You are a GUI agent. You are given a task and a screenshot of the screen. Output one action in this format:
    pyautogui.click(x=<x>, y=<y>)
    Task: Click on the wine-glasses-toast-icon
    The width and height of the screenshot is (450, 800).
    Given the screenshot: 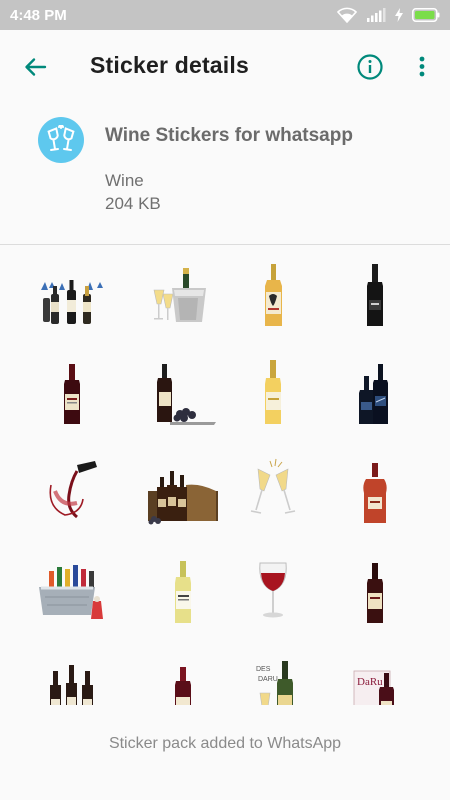 What is the action you would take?
    pyautogui.click(x=61, y=138)
    